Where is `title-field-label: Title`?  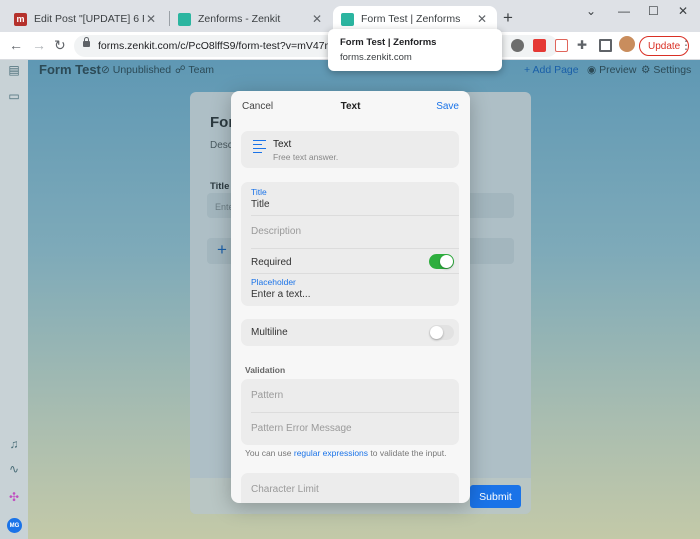
title-field-label: Title is located at coordinates (259, 192).